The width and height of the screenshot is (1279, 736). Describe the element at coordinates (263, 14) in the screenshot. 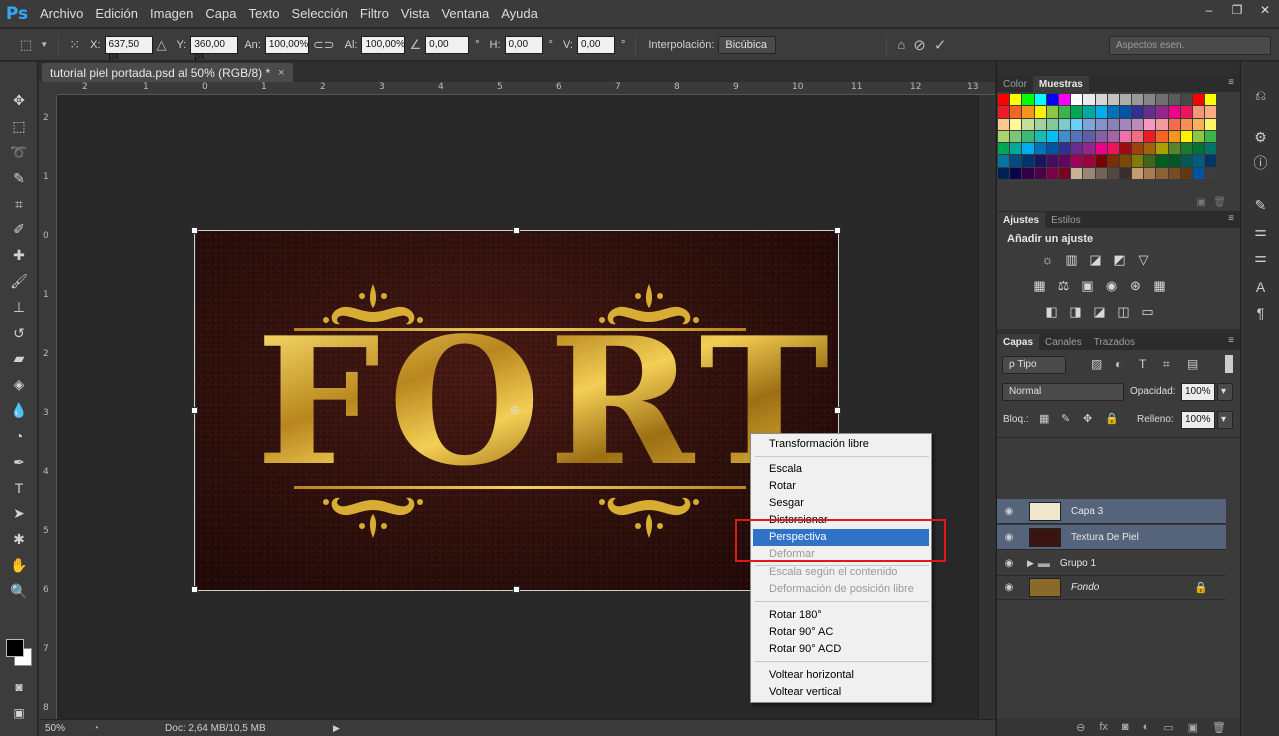

I see `menu-texto: Texto` at that location.